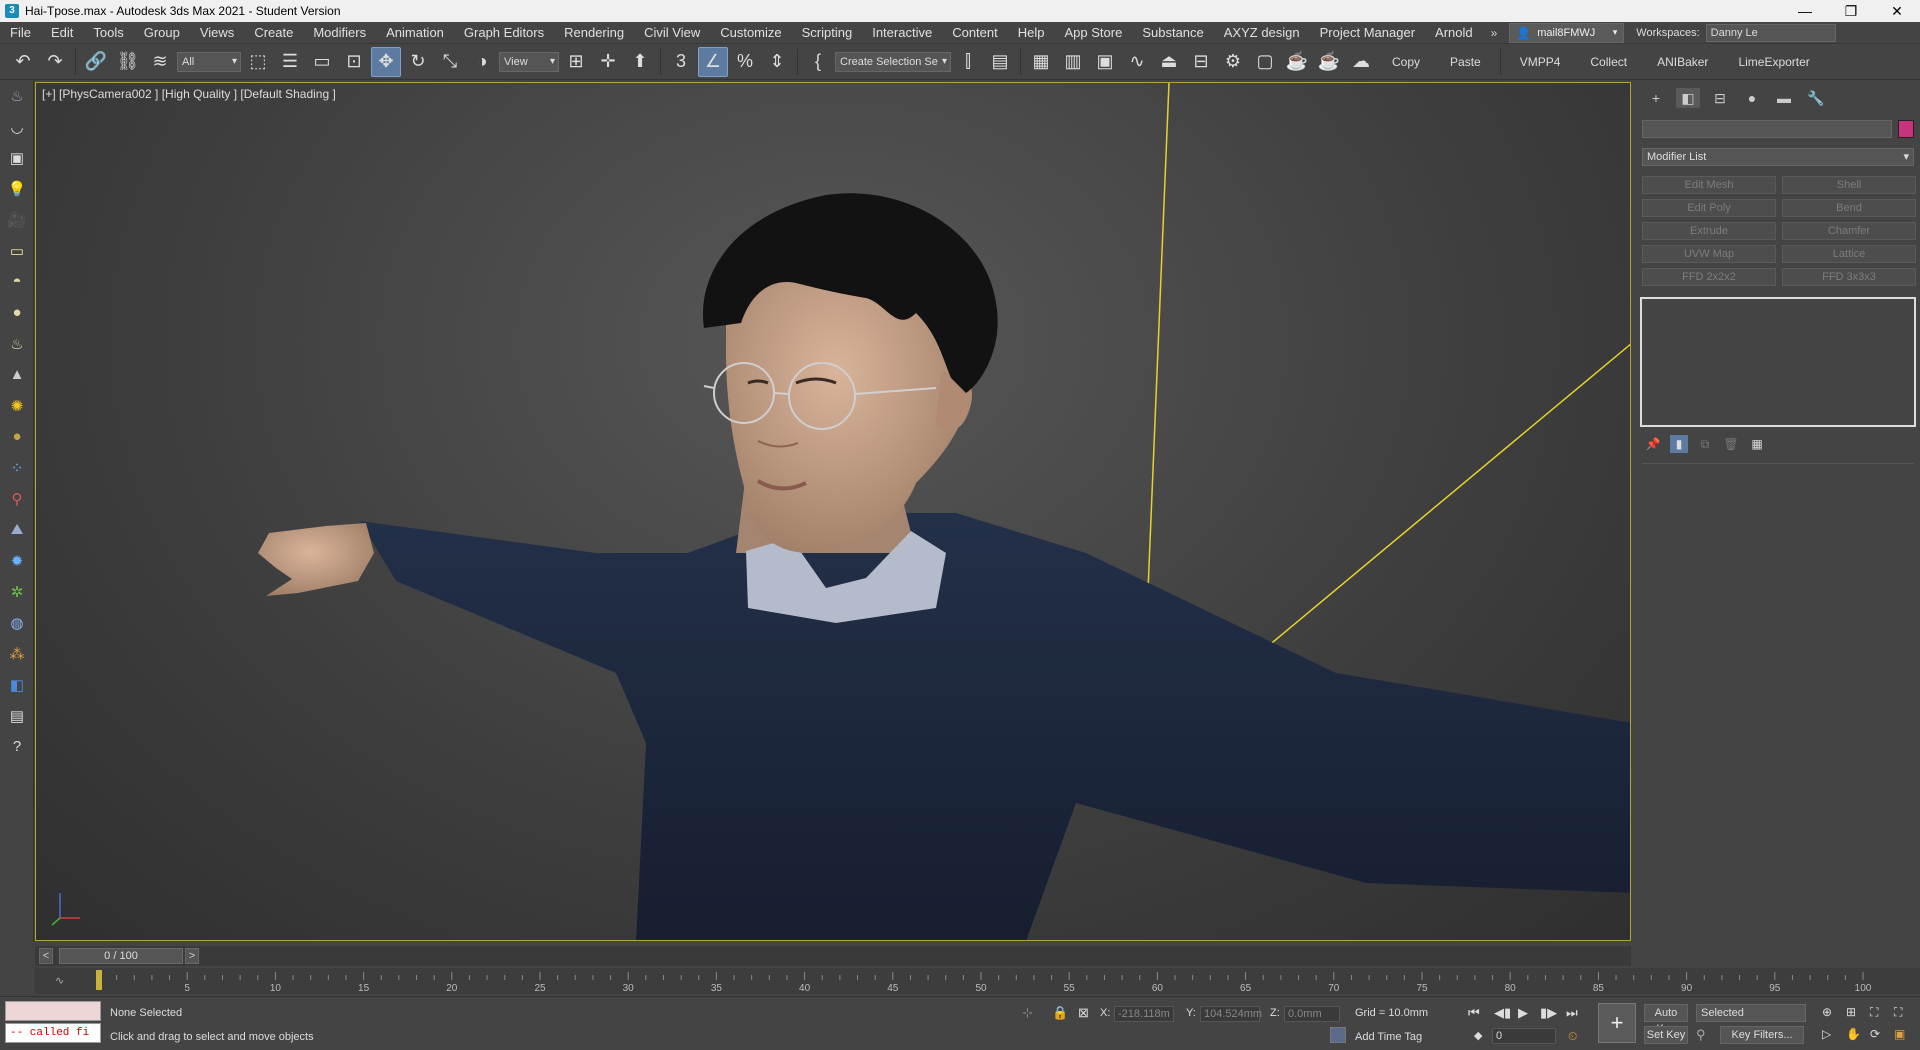 The image size is (1920, 1050). I want to click on percent-snap-icon: %, so click(745, 62).